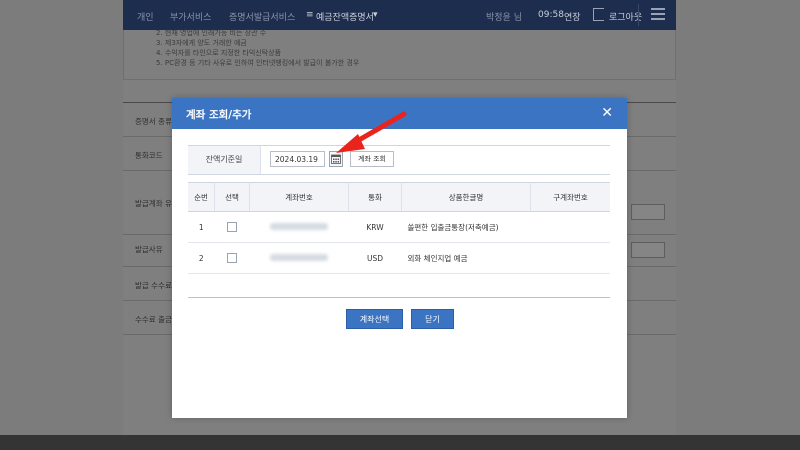 The image size is (800, 450). I want to click on bg-label: 발급사유, so click(149, 249).